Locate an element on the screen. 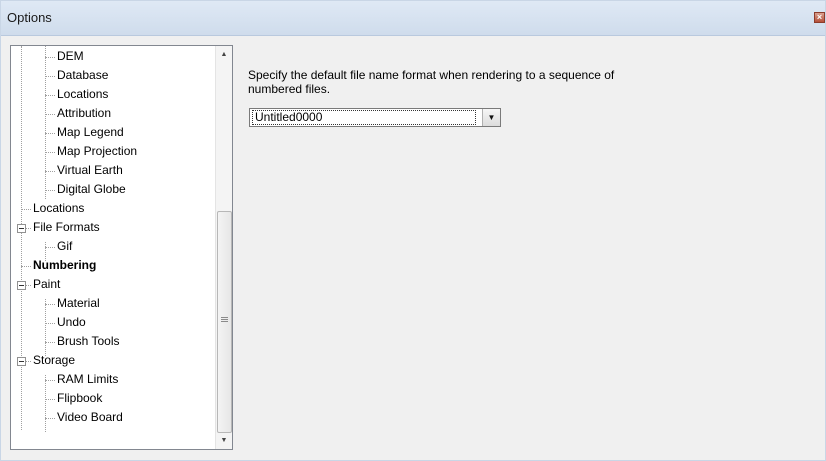  tree-item-locations-sub: Locations is located at coordinates (81, 94).